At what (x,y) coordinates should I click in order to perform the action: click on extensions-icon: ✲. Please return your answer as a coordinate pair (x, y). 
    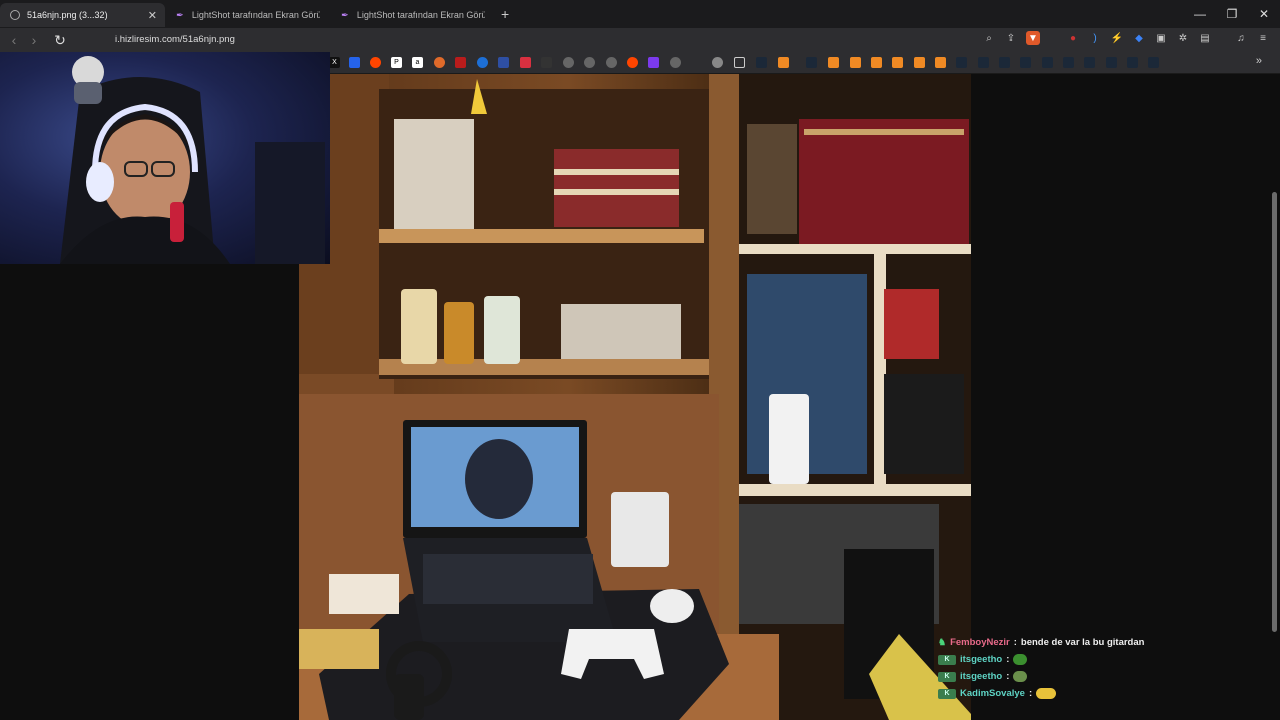
    Looking at the image, I should click on (1183, 38).